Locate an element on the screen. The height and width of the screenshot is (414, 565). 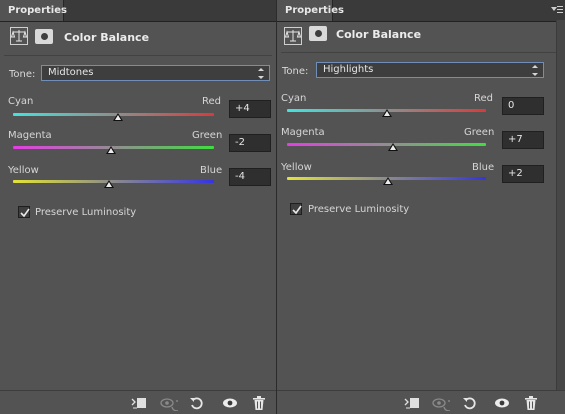
yellow-blue-value-field: -4 is located at coordinates (250, 177).